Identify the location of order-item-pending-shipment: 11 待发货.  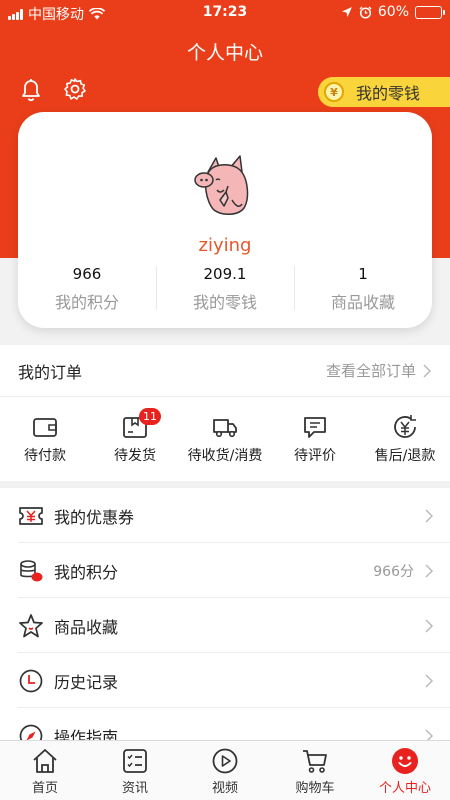
(135, 439).